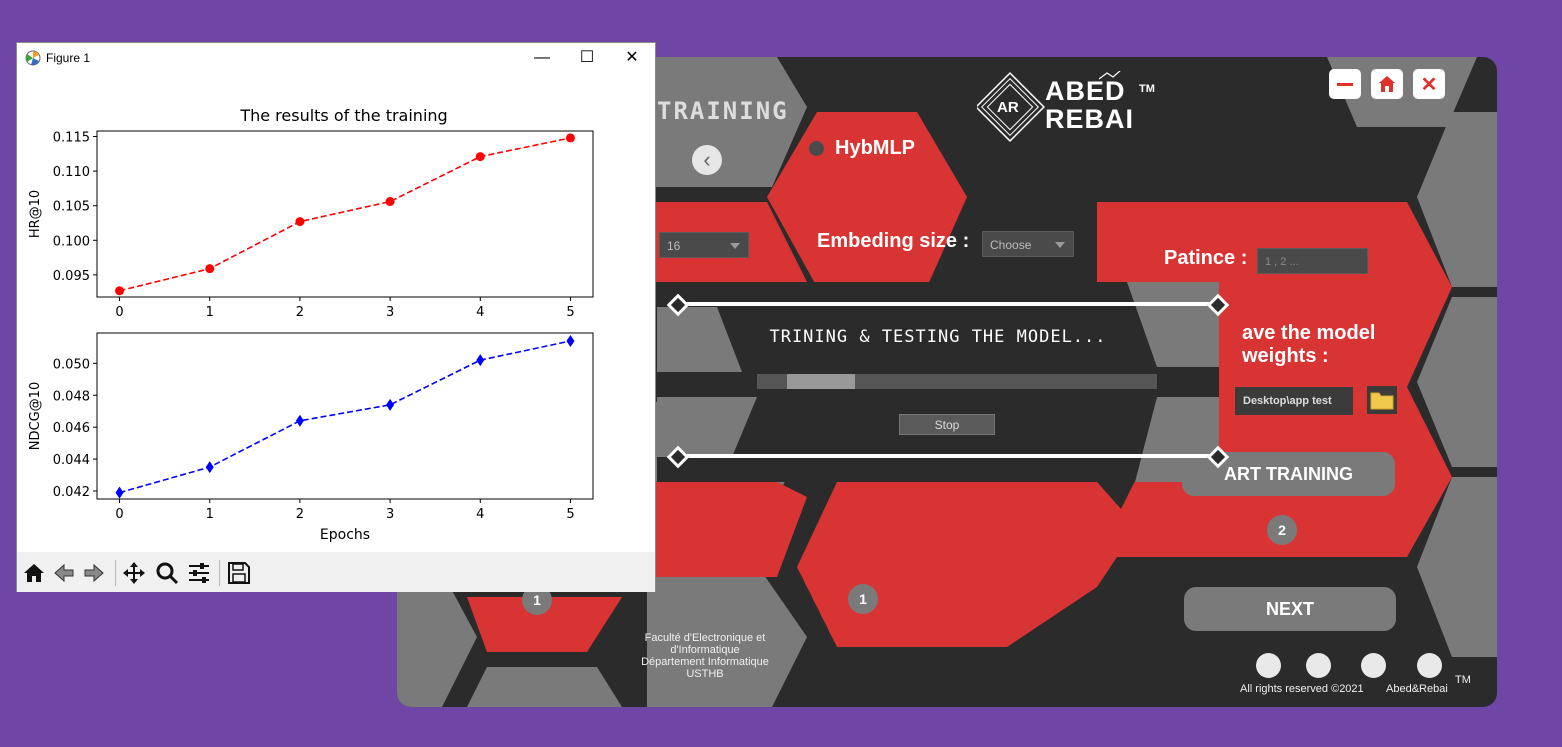  I want to click on chevron-left-icon: ‹, so click(707, 159).